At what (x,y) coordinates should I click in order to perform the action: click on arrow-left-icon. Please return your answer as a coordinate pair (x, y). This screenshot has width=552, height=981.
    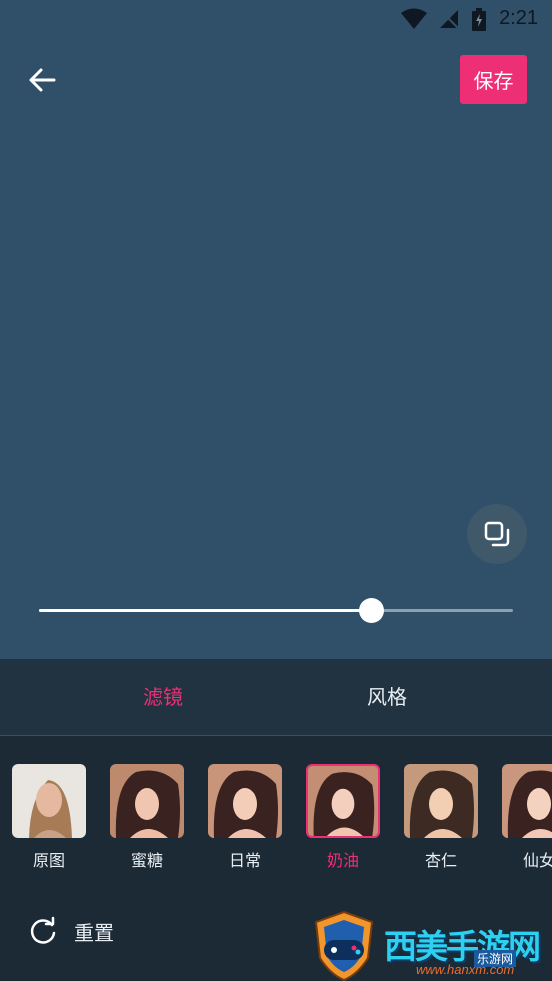
    Looking at the image, I should click on (42, 80).